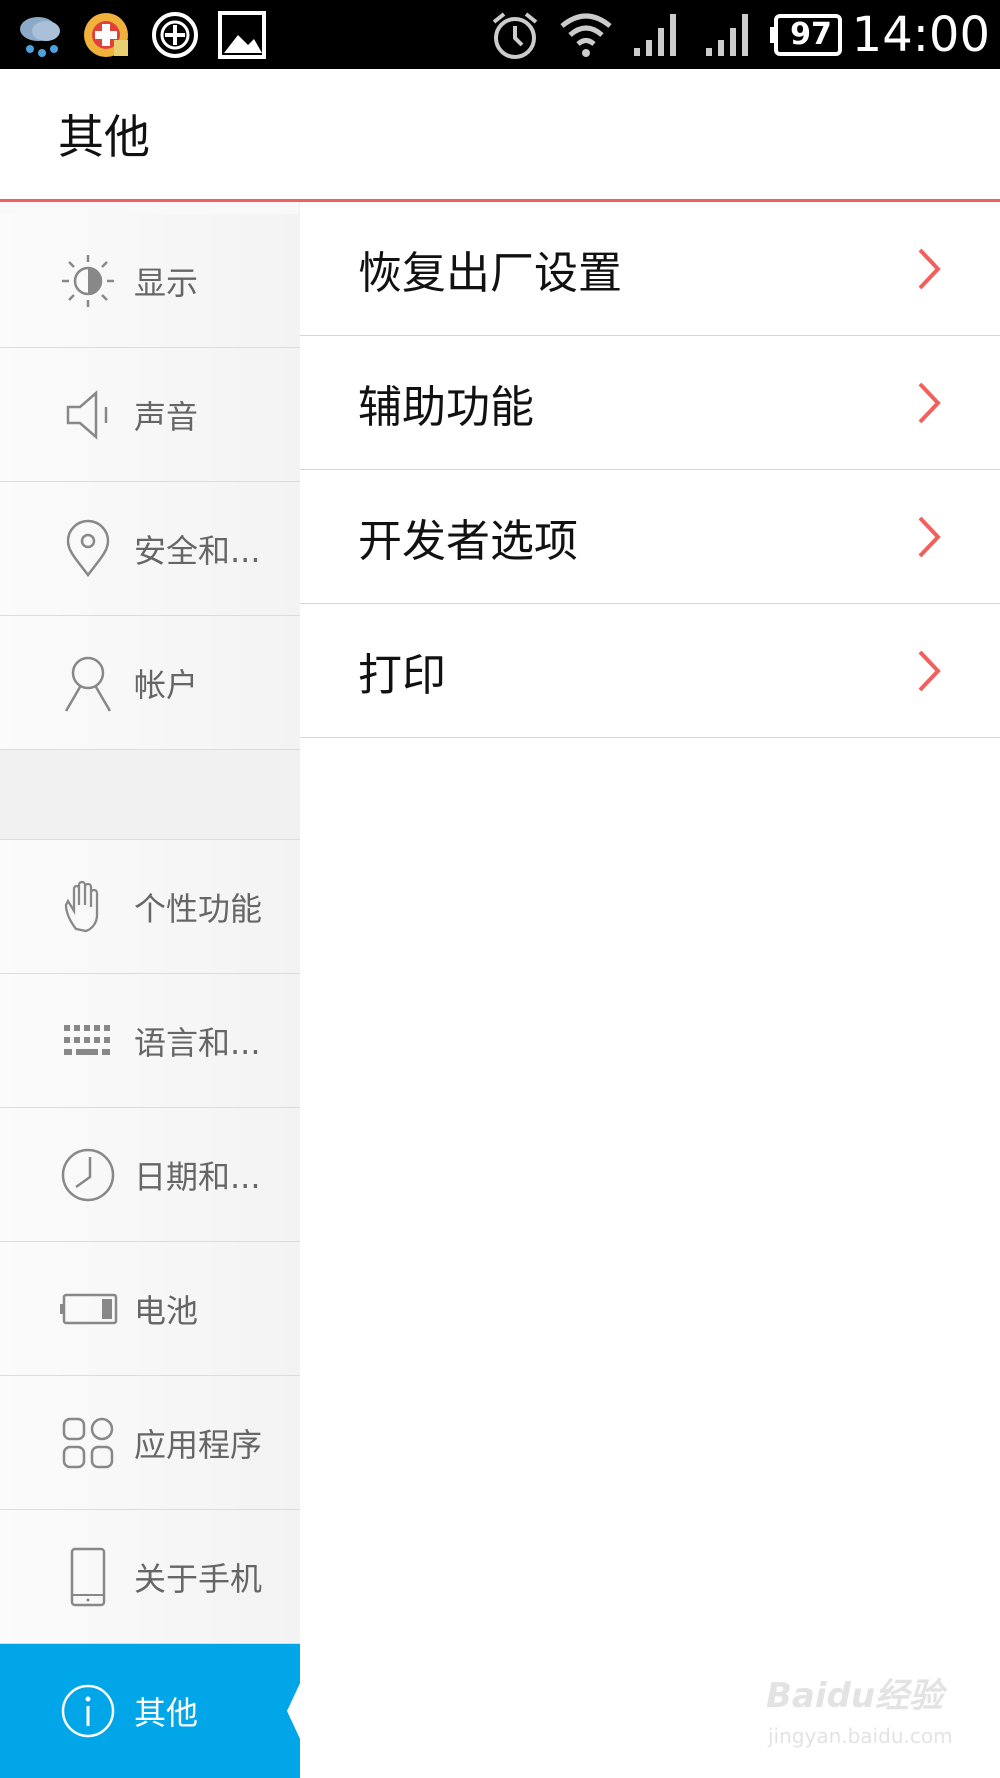 The width and height of the screenshot is (1000, 1778). Describe the element at coordinates (88, 1711) in the screenshot. I see `info-icon` at that location.